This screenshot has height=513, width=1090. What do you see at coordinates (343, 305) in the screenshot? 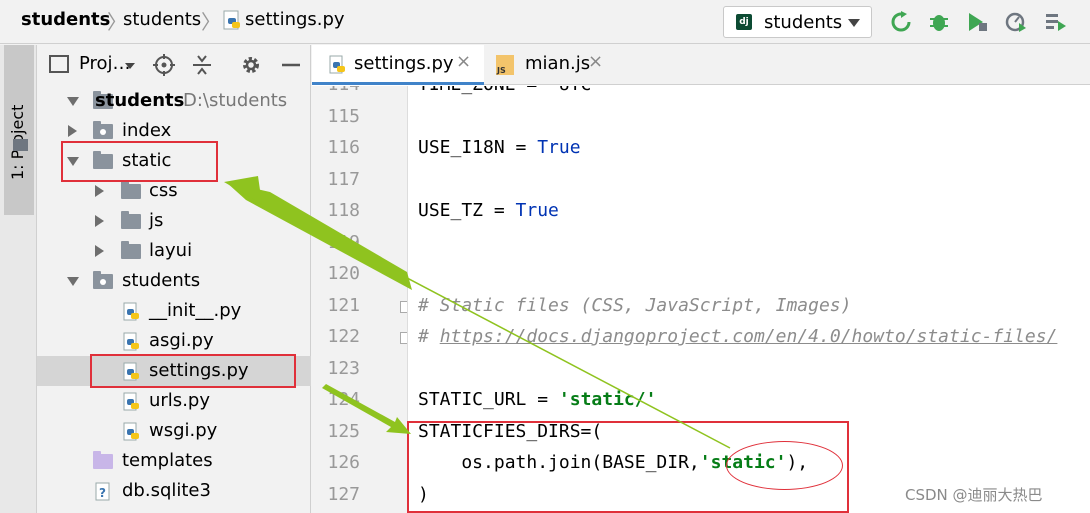
I see `line-number: 121` at bounding box center [343, 305].